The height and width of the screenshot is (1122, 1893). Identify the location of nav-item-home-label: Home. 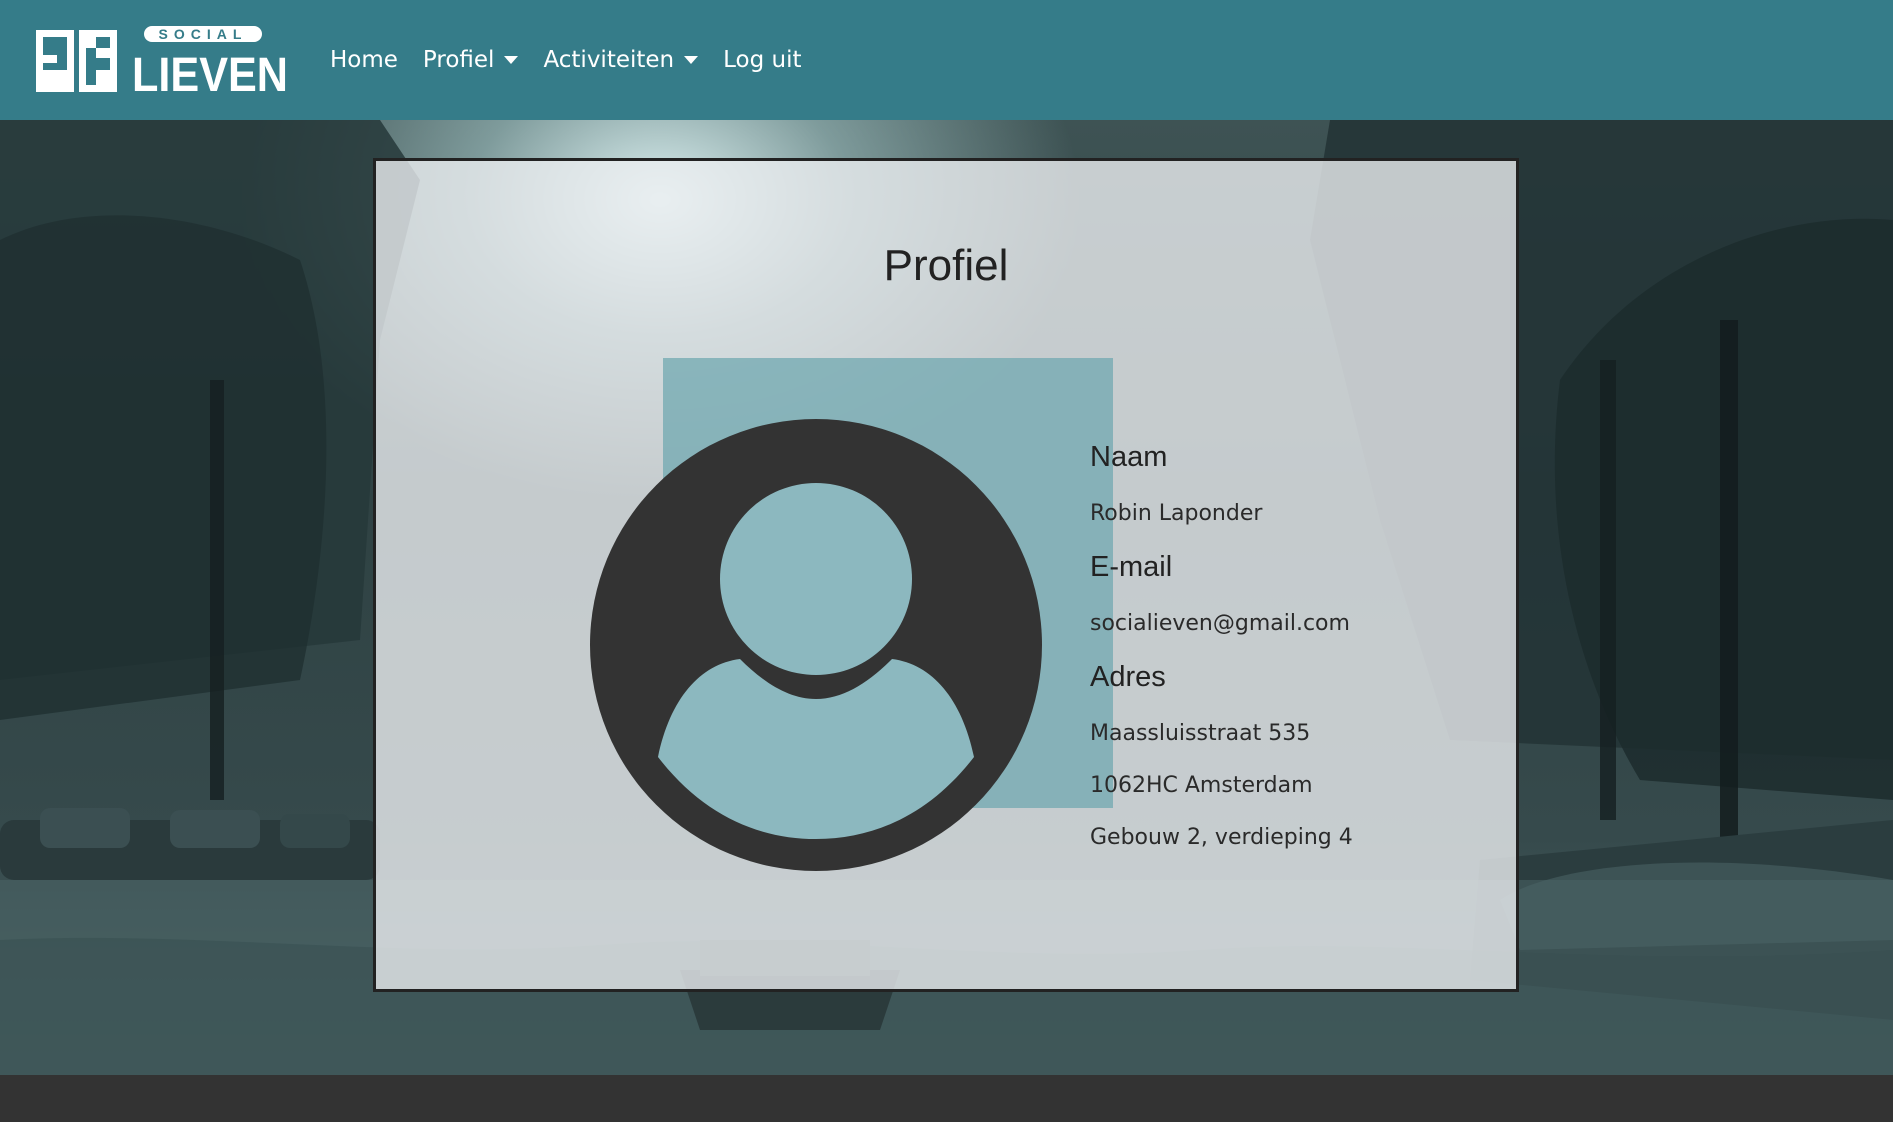
(364, 60).